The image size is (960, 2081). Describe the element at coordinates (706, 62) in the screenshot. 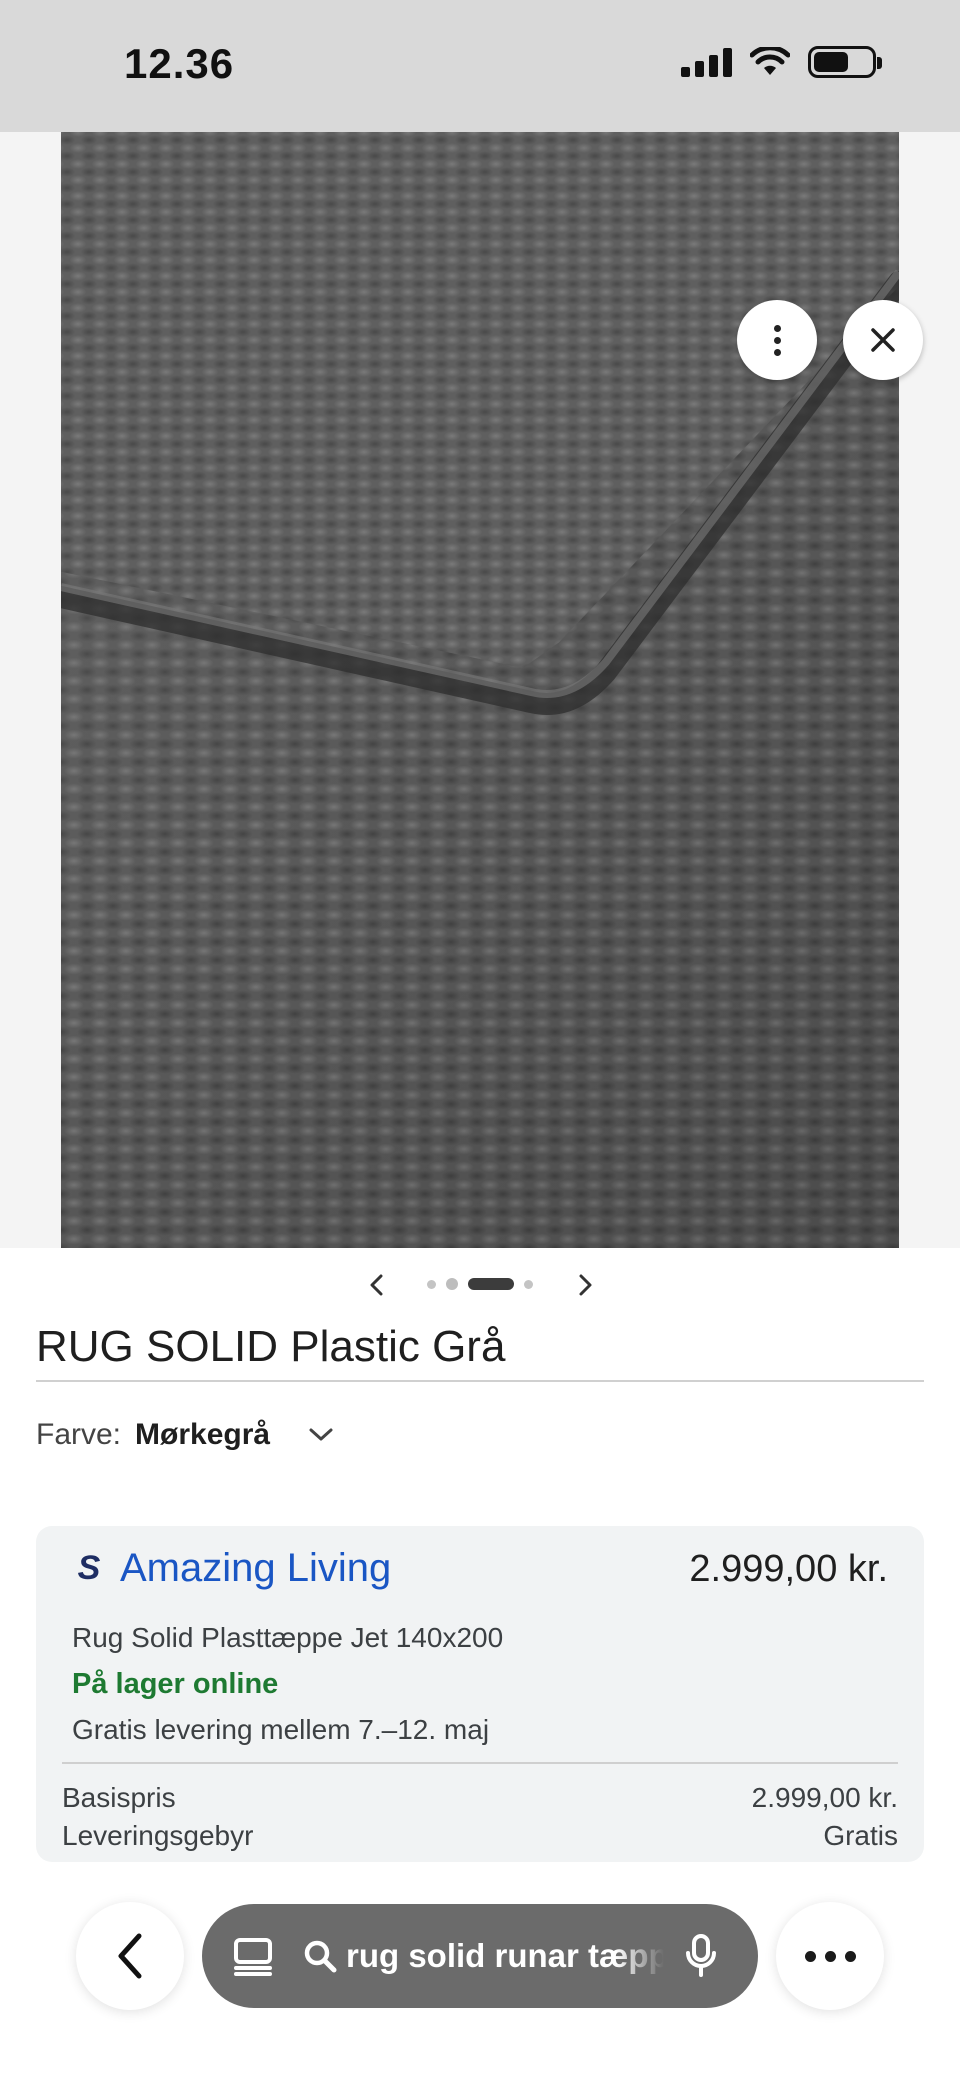

I see `signal-icon` at that location.